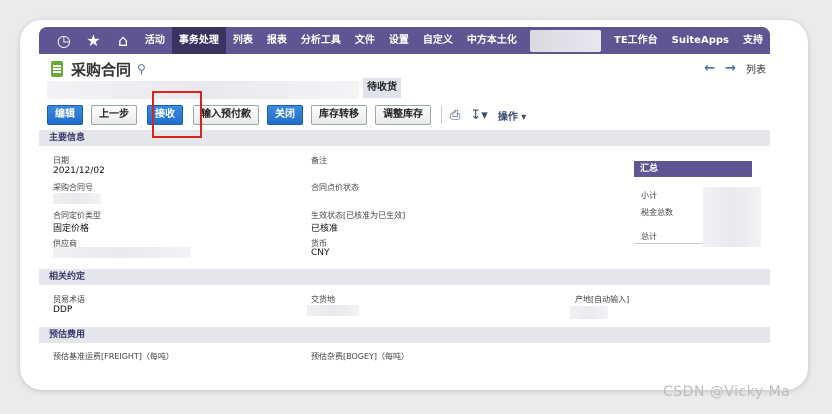 The image size is (832, 414). I want to click on total-label: 总计, so click(649, 236).